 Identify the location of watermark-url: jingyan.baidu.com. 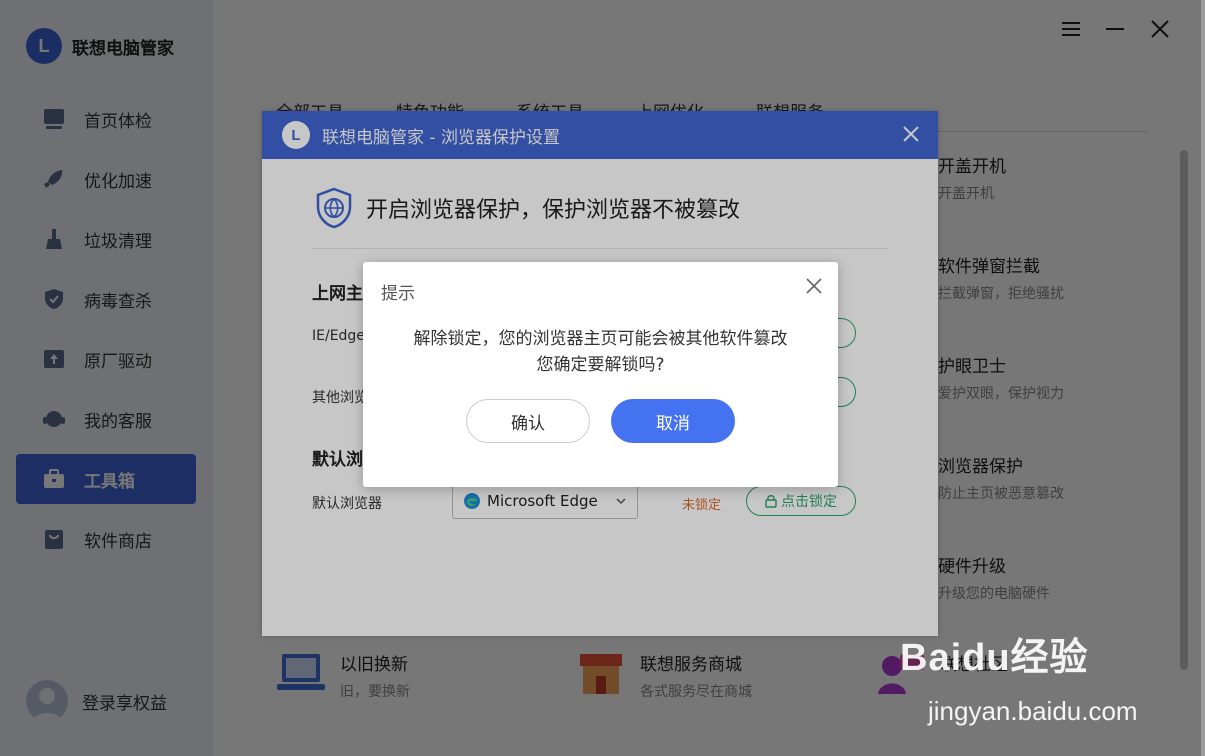
(1033, 711).